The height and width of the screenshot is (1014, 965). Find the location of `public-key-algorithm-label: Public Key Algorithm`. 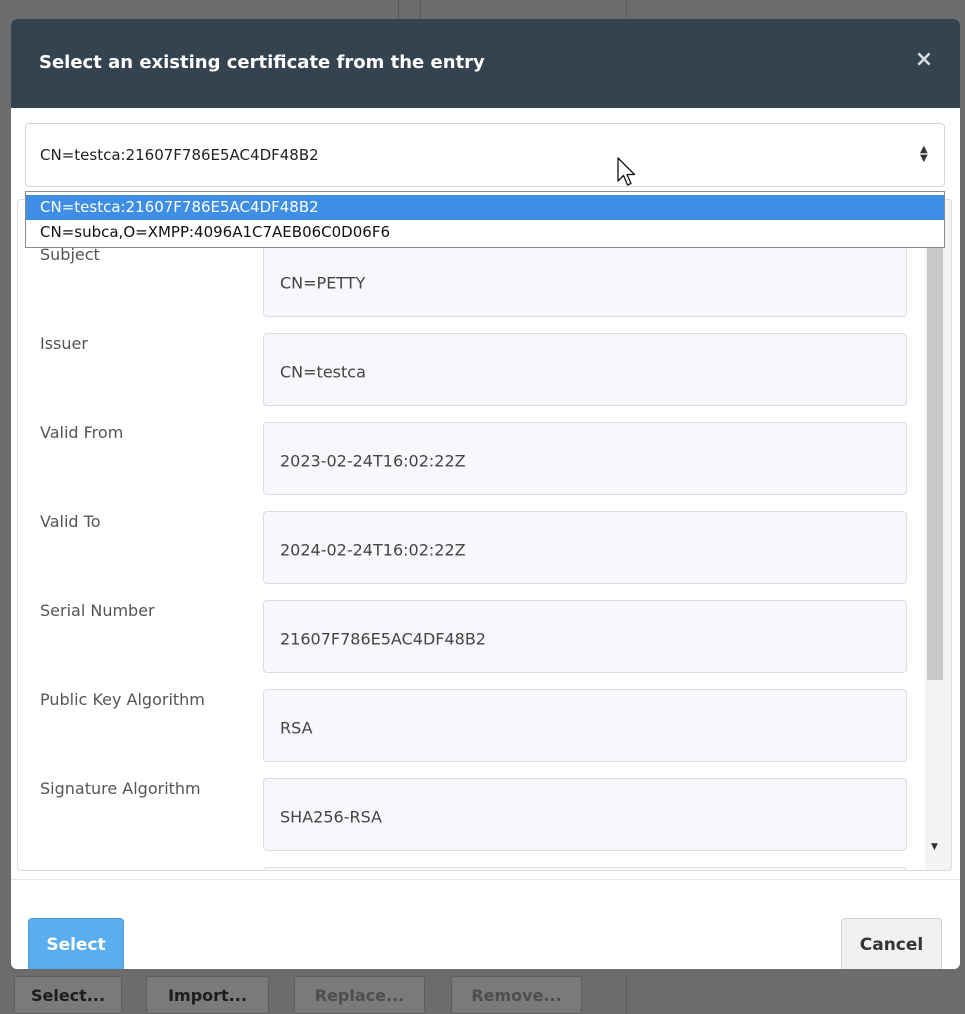

public-key-algorithm-label: Public Key Algorithm is located at coordinates (122, 699).